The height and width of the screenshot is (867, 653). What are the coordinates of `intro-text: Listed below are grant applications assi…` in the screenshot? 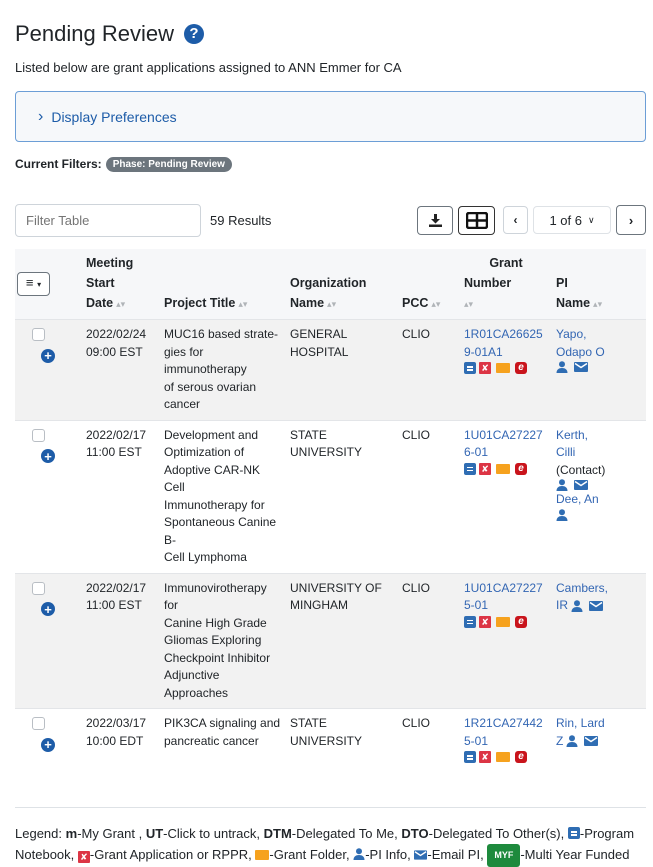 It's located at (208, 67).